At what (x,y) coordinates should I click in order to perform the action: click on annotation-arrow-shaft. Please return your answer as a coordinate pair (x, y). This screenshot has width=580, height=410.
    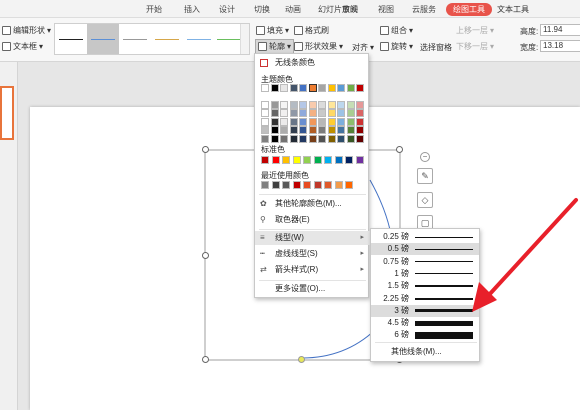
    Looking at the image, I should click on (532, 248).